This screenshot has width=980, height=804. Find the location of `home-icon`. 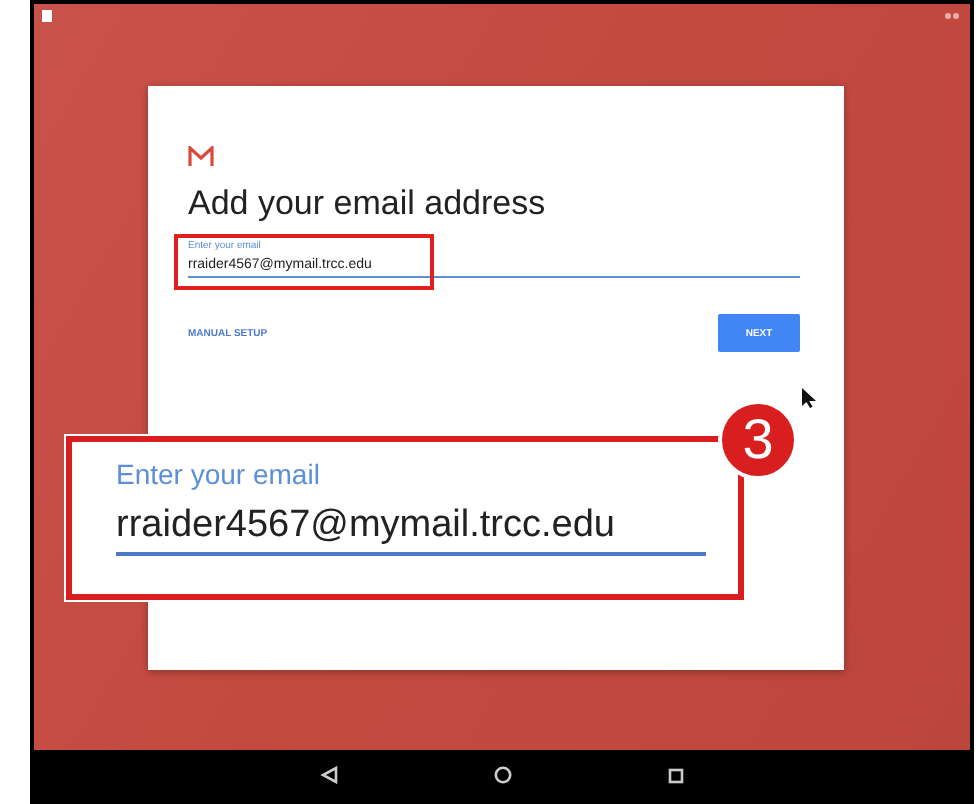

home-icon is located at coordinates (503, 775).